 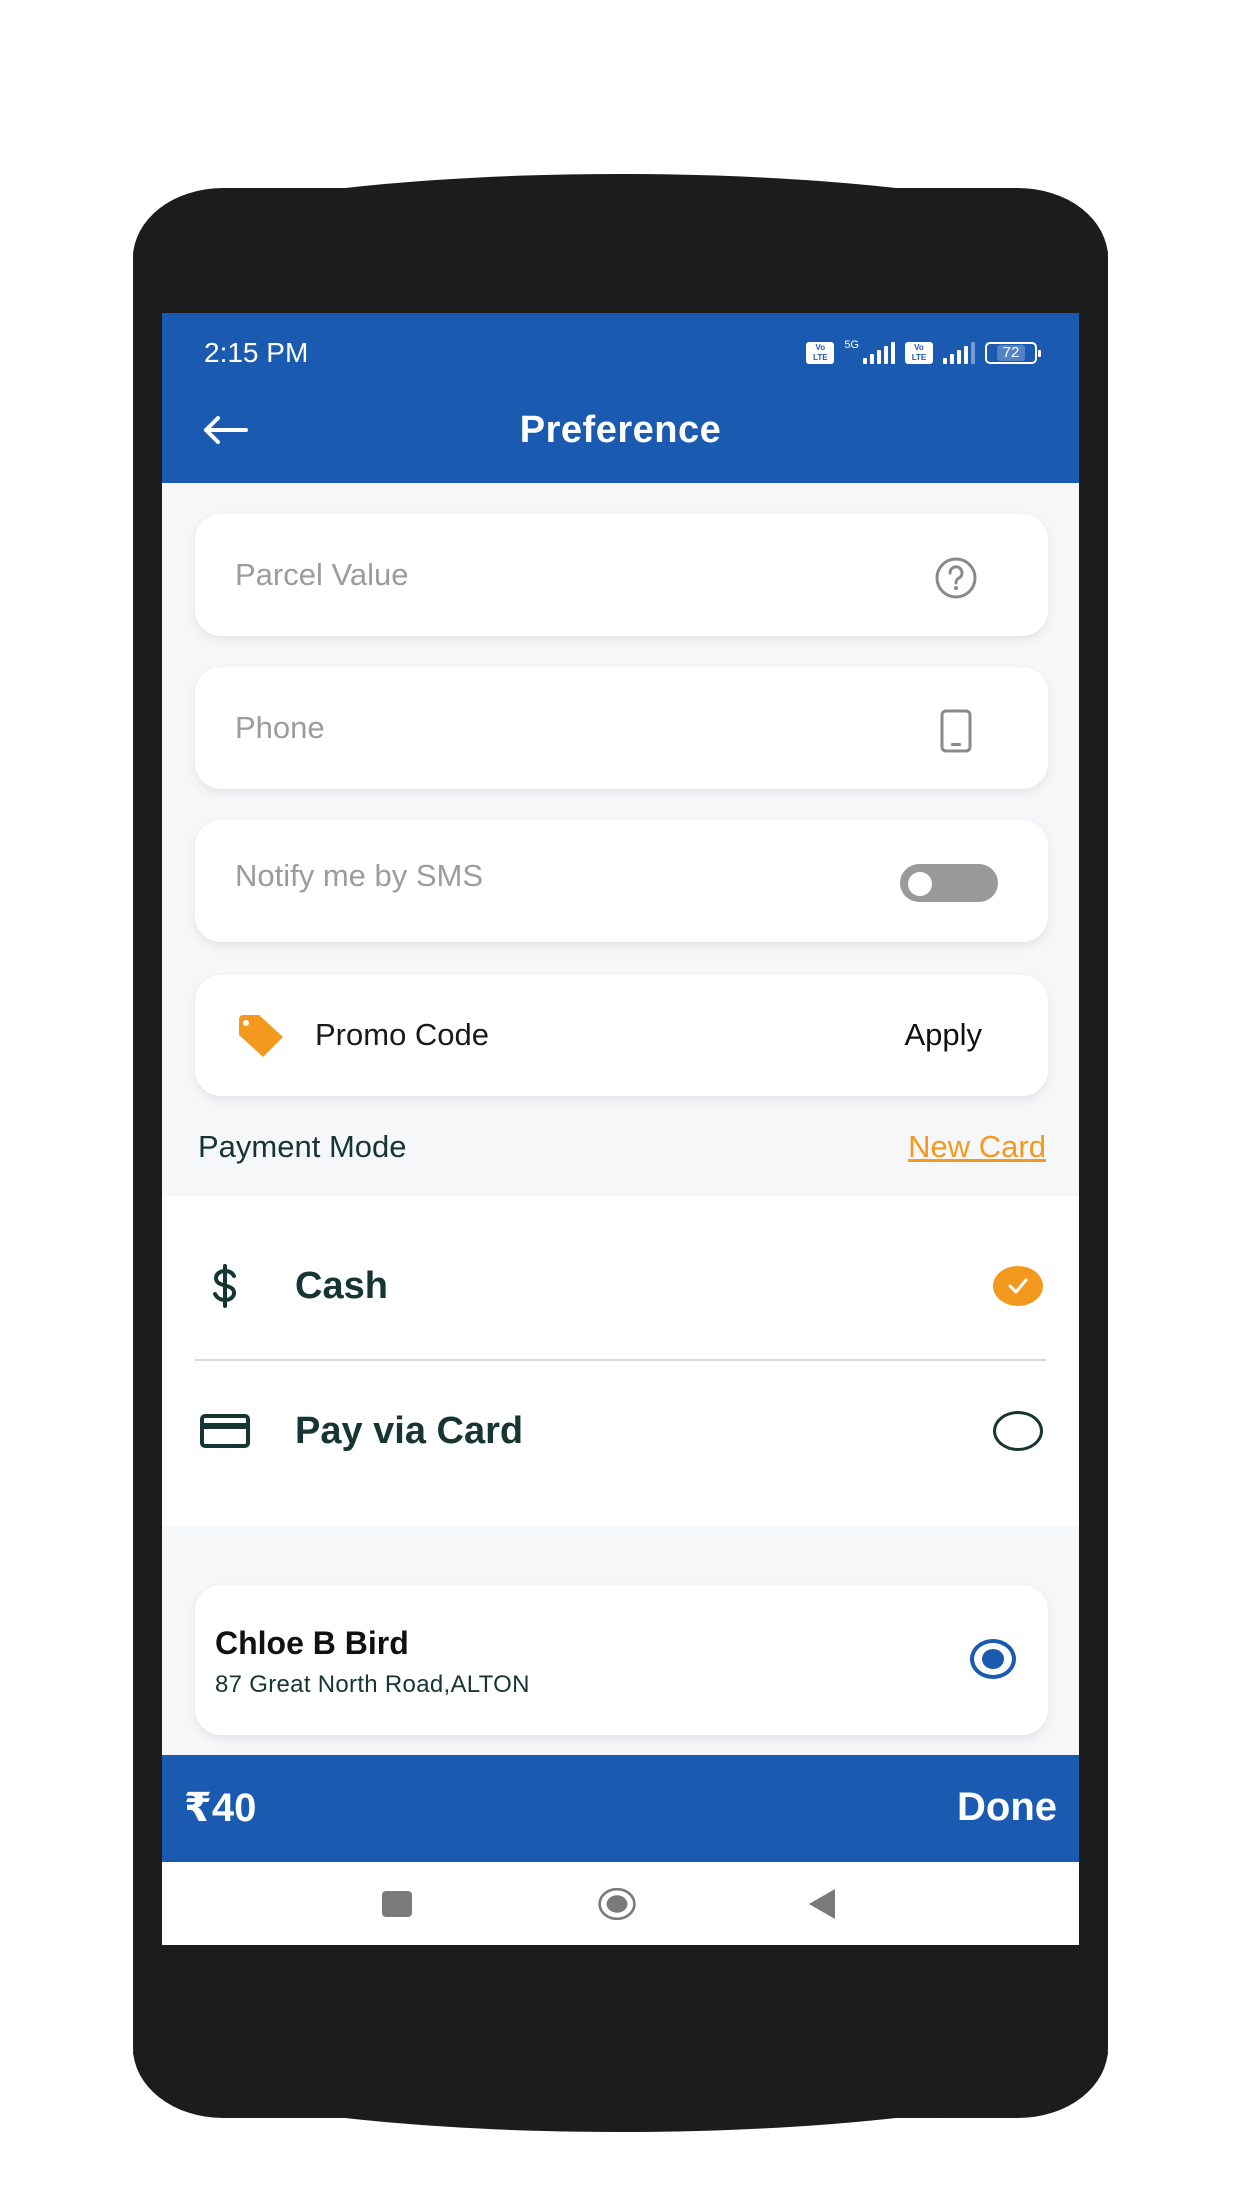 I want to click on address-card: Chloe B Bird 87 Great North Road,ALTON, so click(x=621, y=1660).